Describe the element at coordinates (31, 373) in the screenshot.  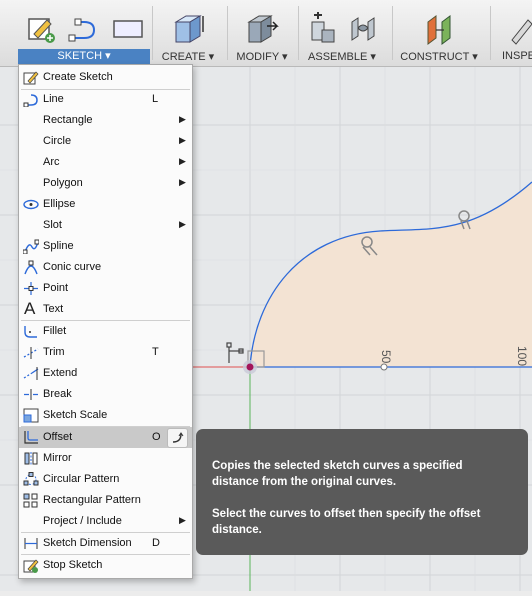
I see `extend-icon` at that location.